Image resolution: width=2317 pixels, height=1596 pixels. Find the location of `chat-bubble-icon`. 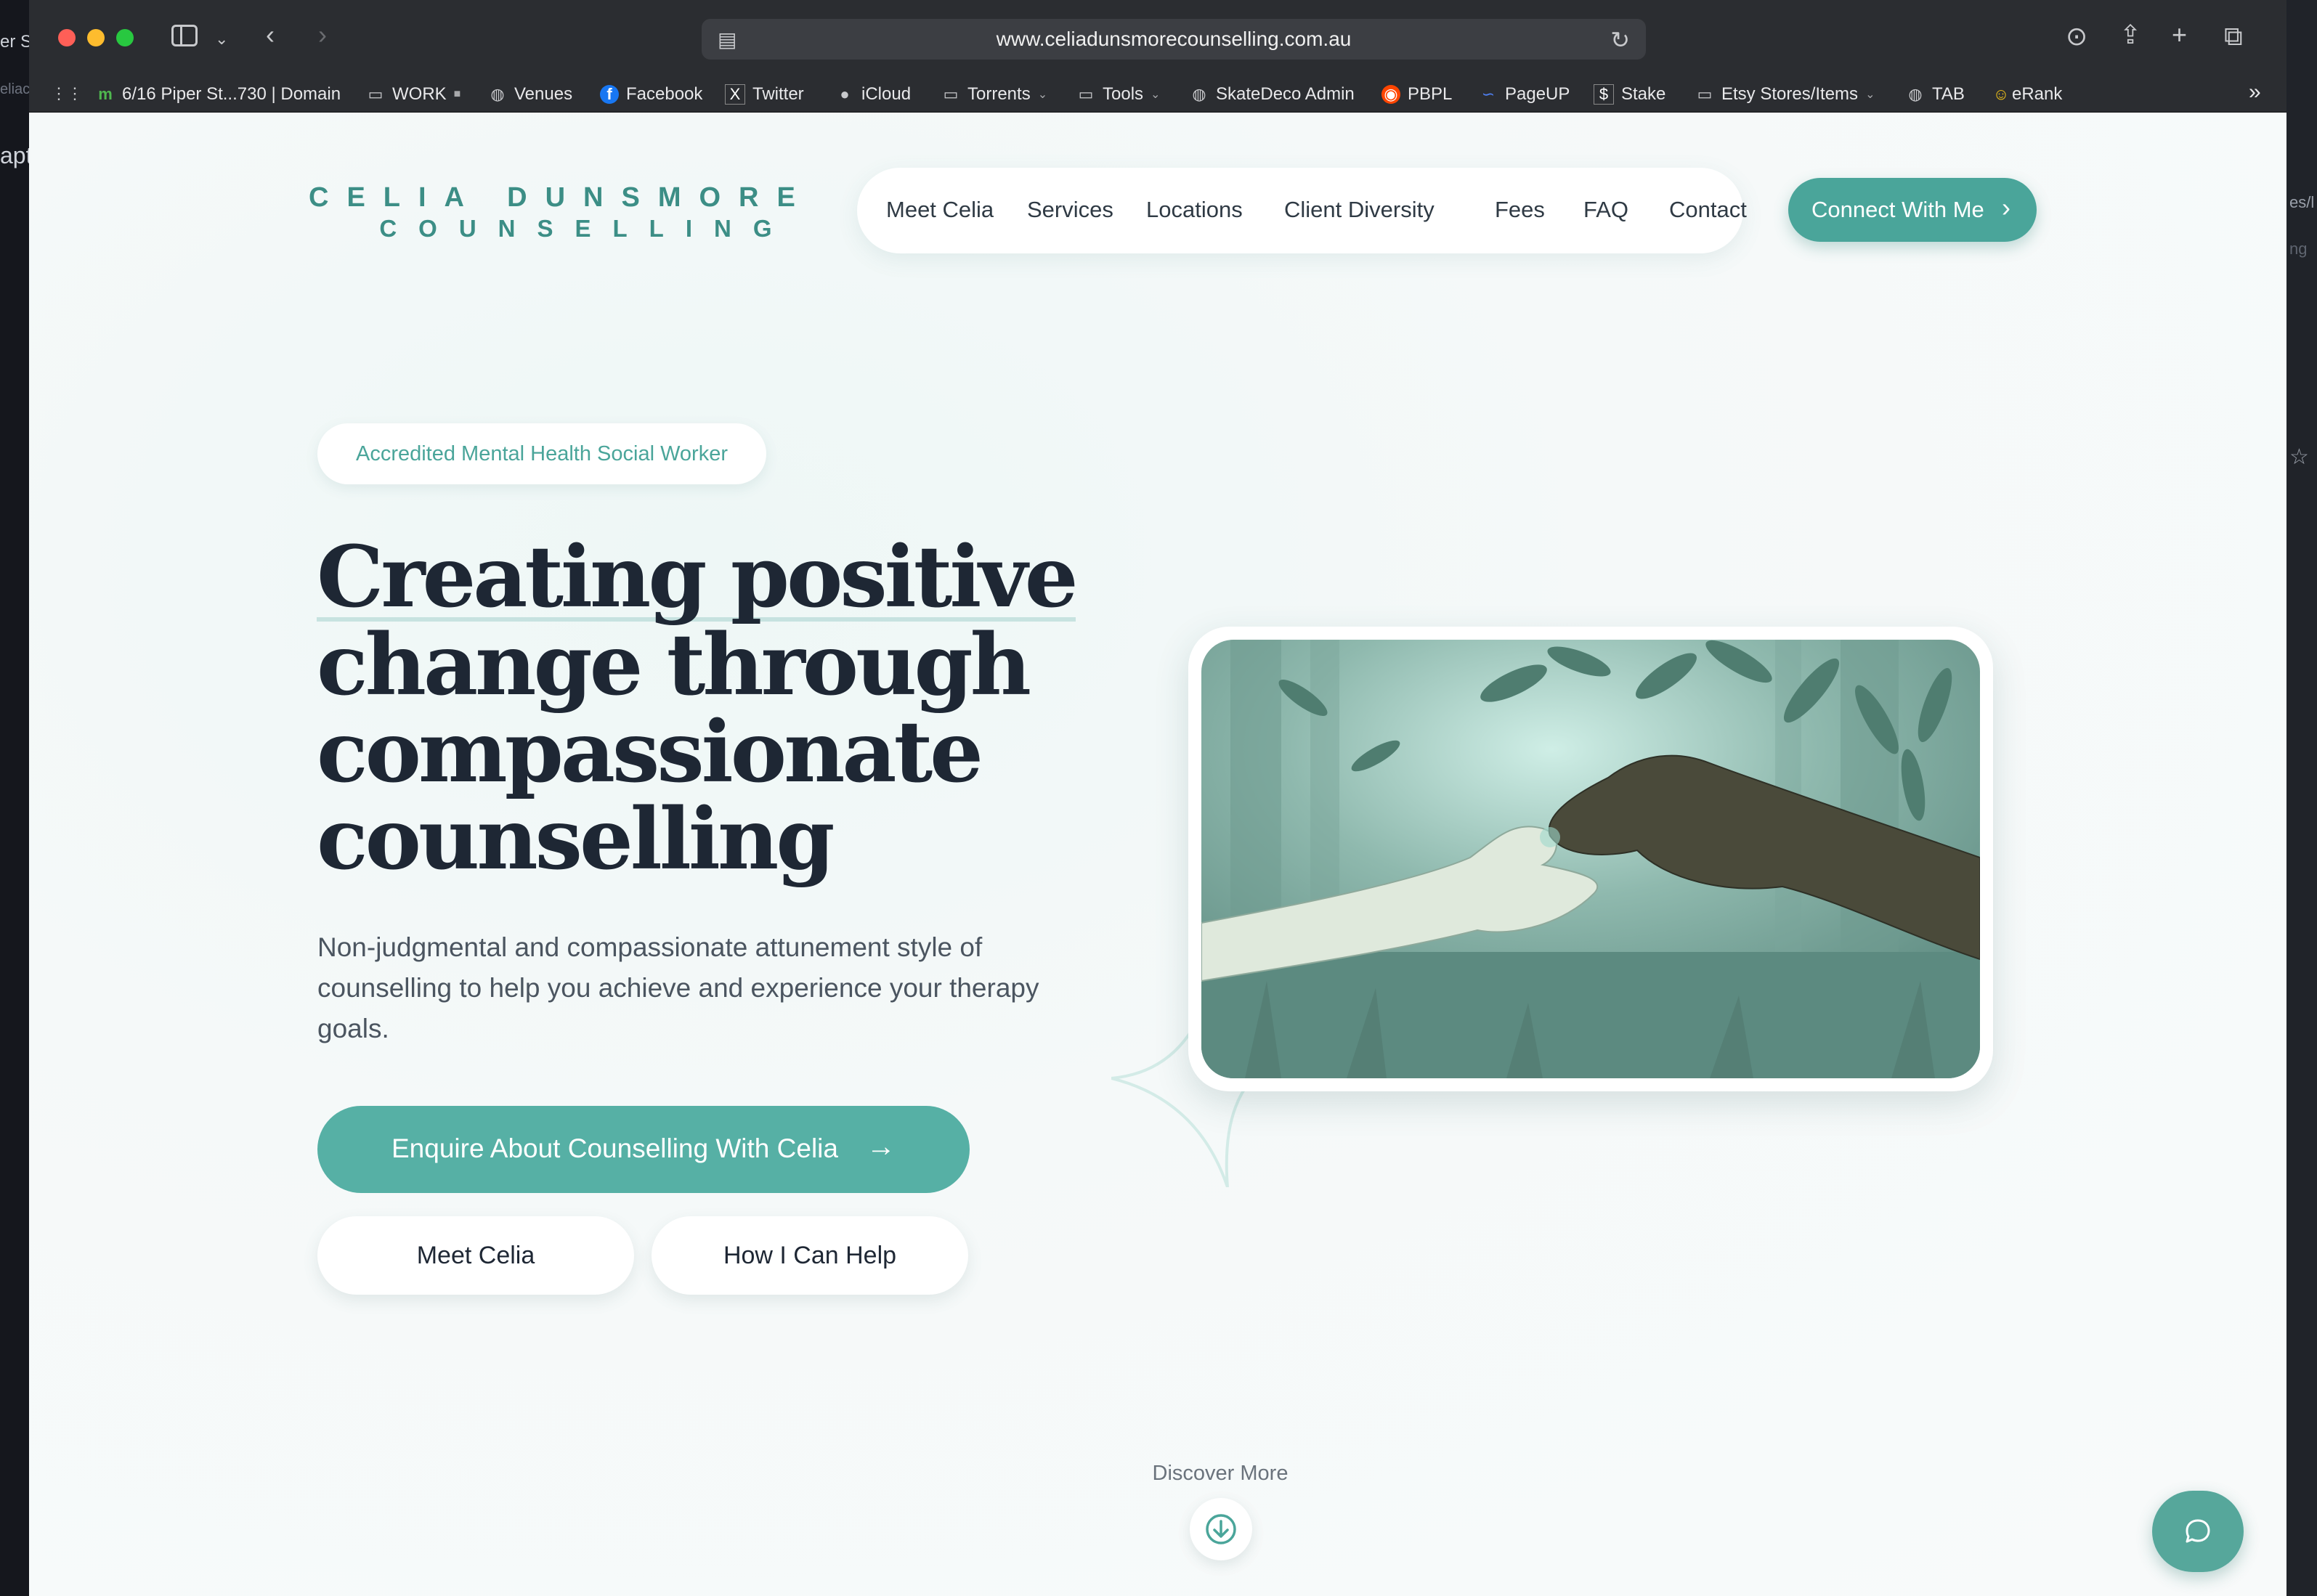

chat-bubble-icon is located at coordinates (2198, 1531).